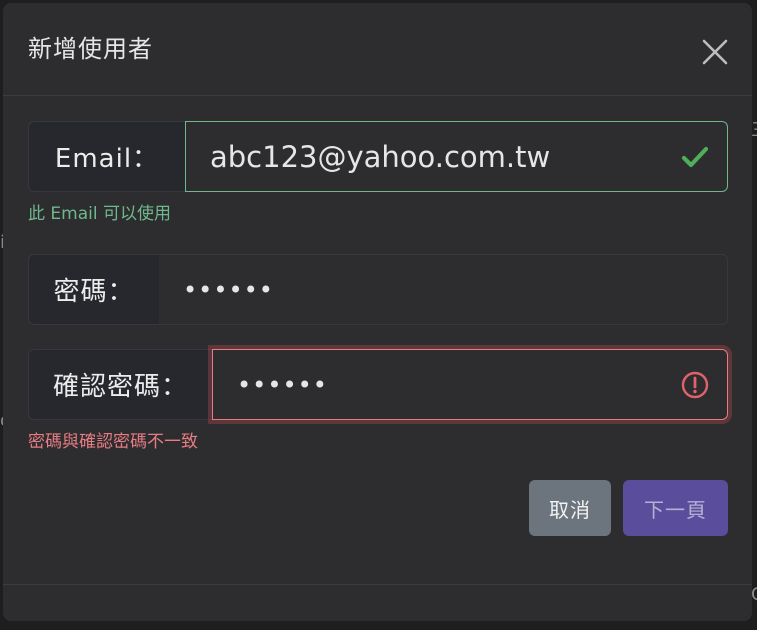 This screenshot has width=757, height=630. I want to click on check-icon, so click(695, 156).